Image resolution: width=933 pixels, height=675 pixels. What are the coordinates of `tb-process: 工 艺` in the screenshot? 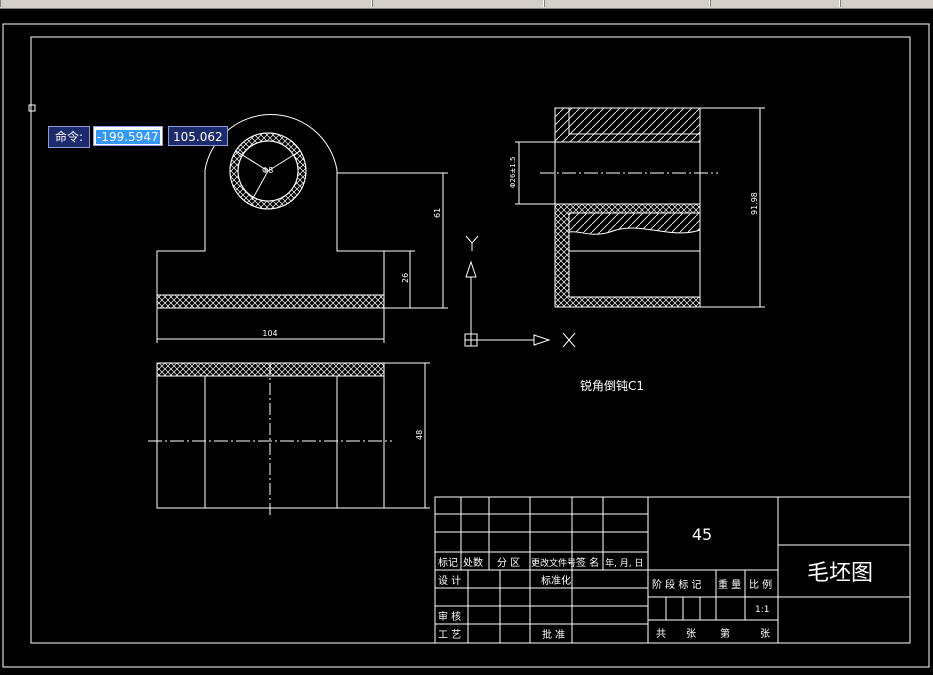 It's located at (449, 635).